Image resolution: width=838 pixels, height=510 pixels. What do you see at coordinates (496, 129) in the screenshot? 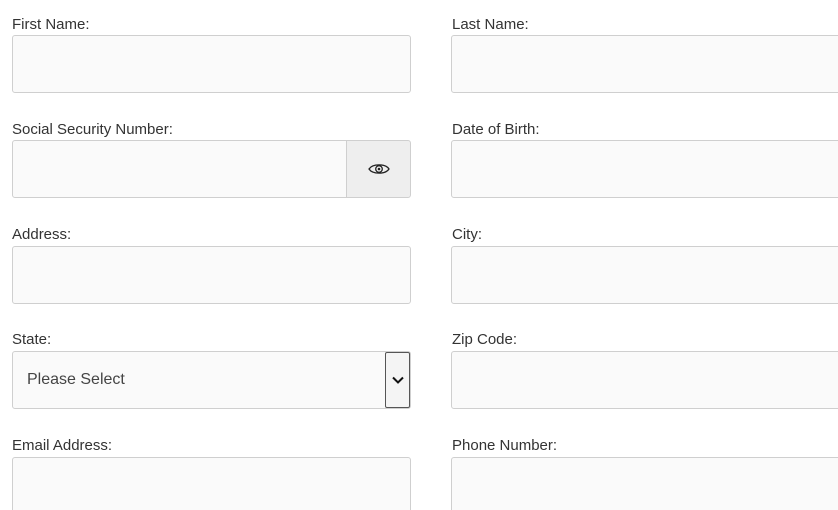
I see `dob-label: Date of Birth:` at bounding box center [496, 129].